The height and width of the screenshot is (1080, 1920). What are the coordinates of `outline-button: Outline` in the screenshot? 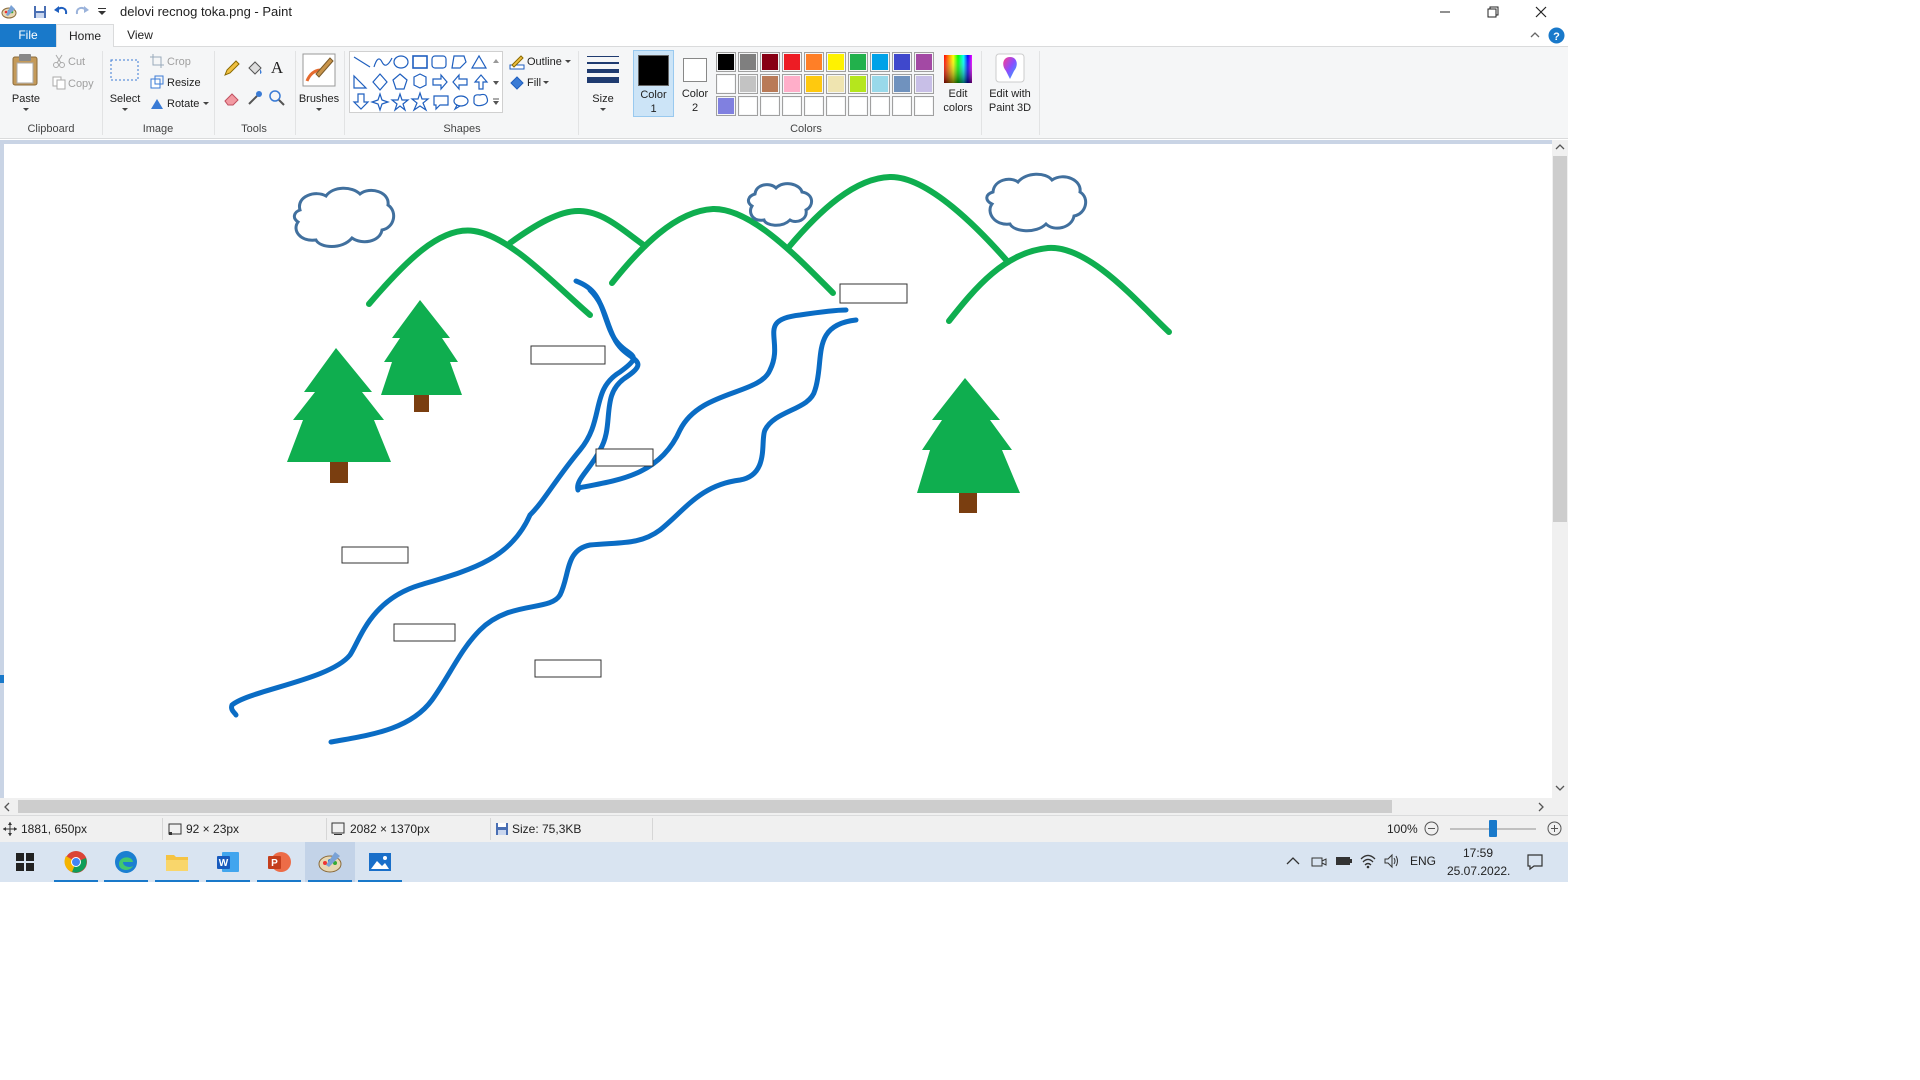 It's located at (540, 62).